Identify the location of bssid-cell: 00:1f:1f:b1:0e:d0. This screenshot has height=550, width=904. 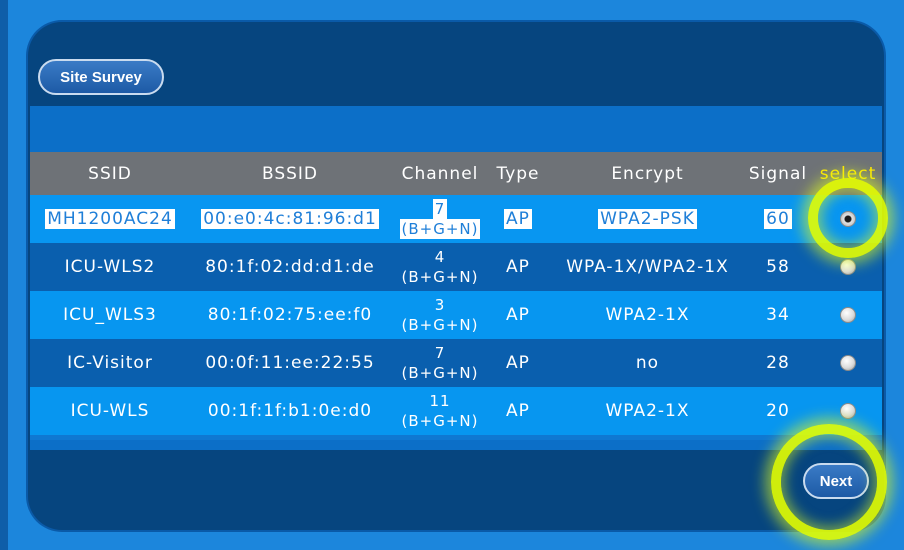
(290, 411).